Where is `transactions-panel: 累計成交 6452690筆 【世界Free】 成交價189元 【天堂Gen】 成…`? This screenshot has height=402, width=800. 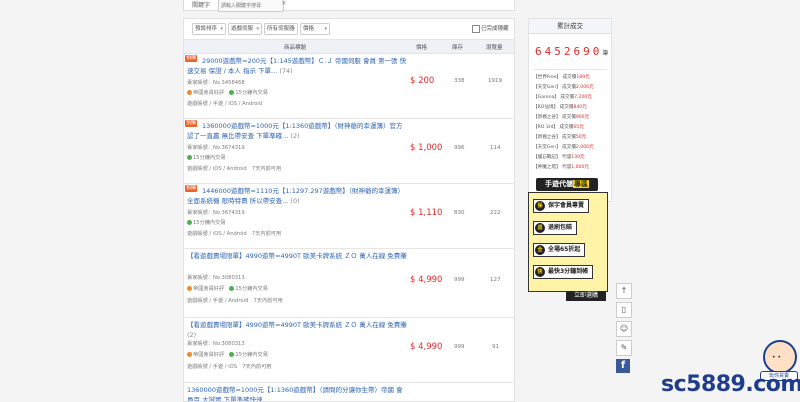 transactions-panel: 累計成交 6452690筆 【世界Free】 成交價189元 【天堂Gen】 成… is located at coordinates (570, 110).